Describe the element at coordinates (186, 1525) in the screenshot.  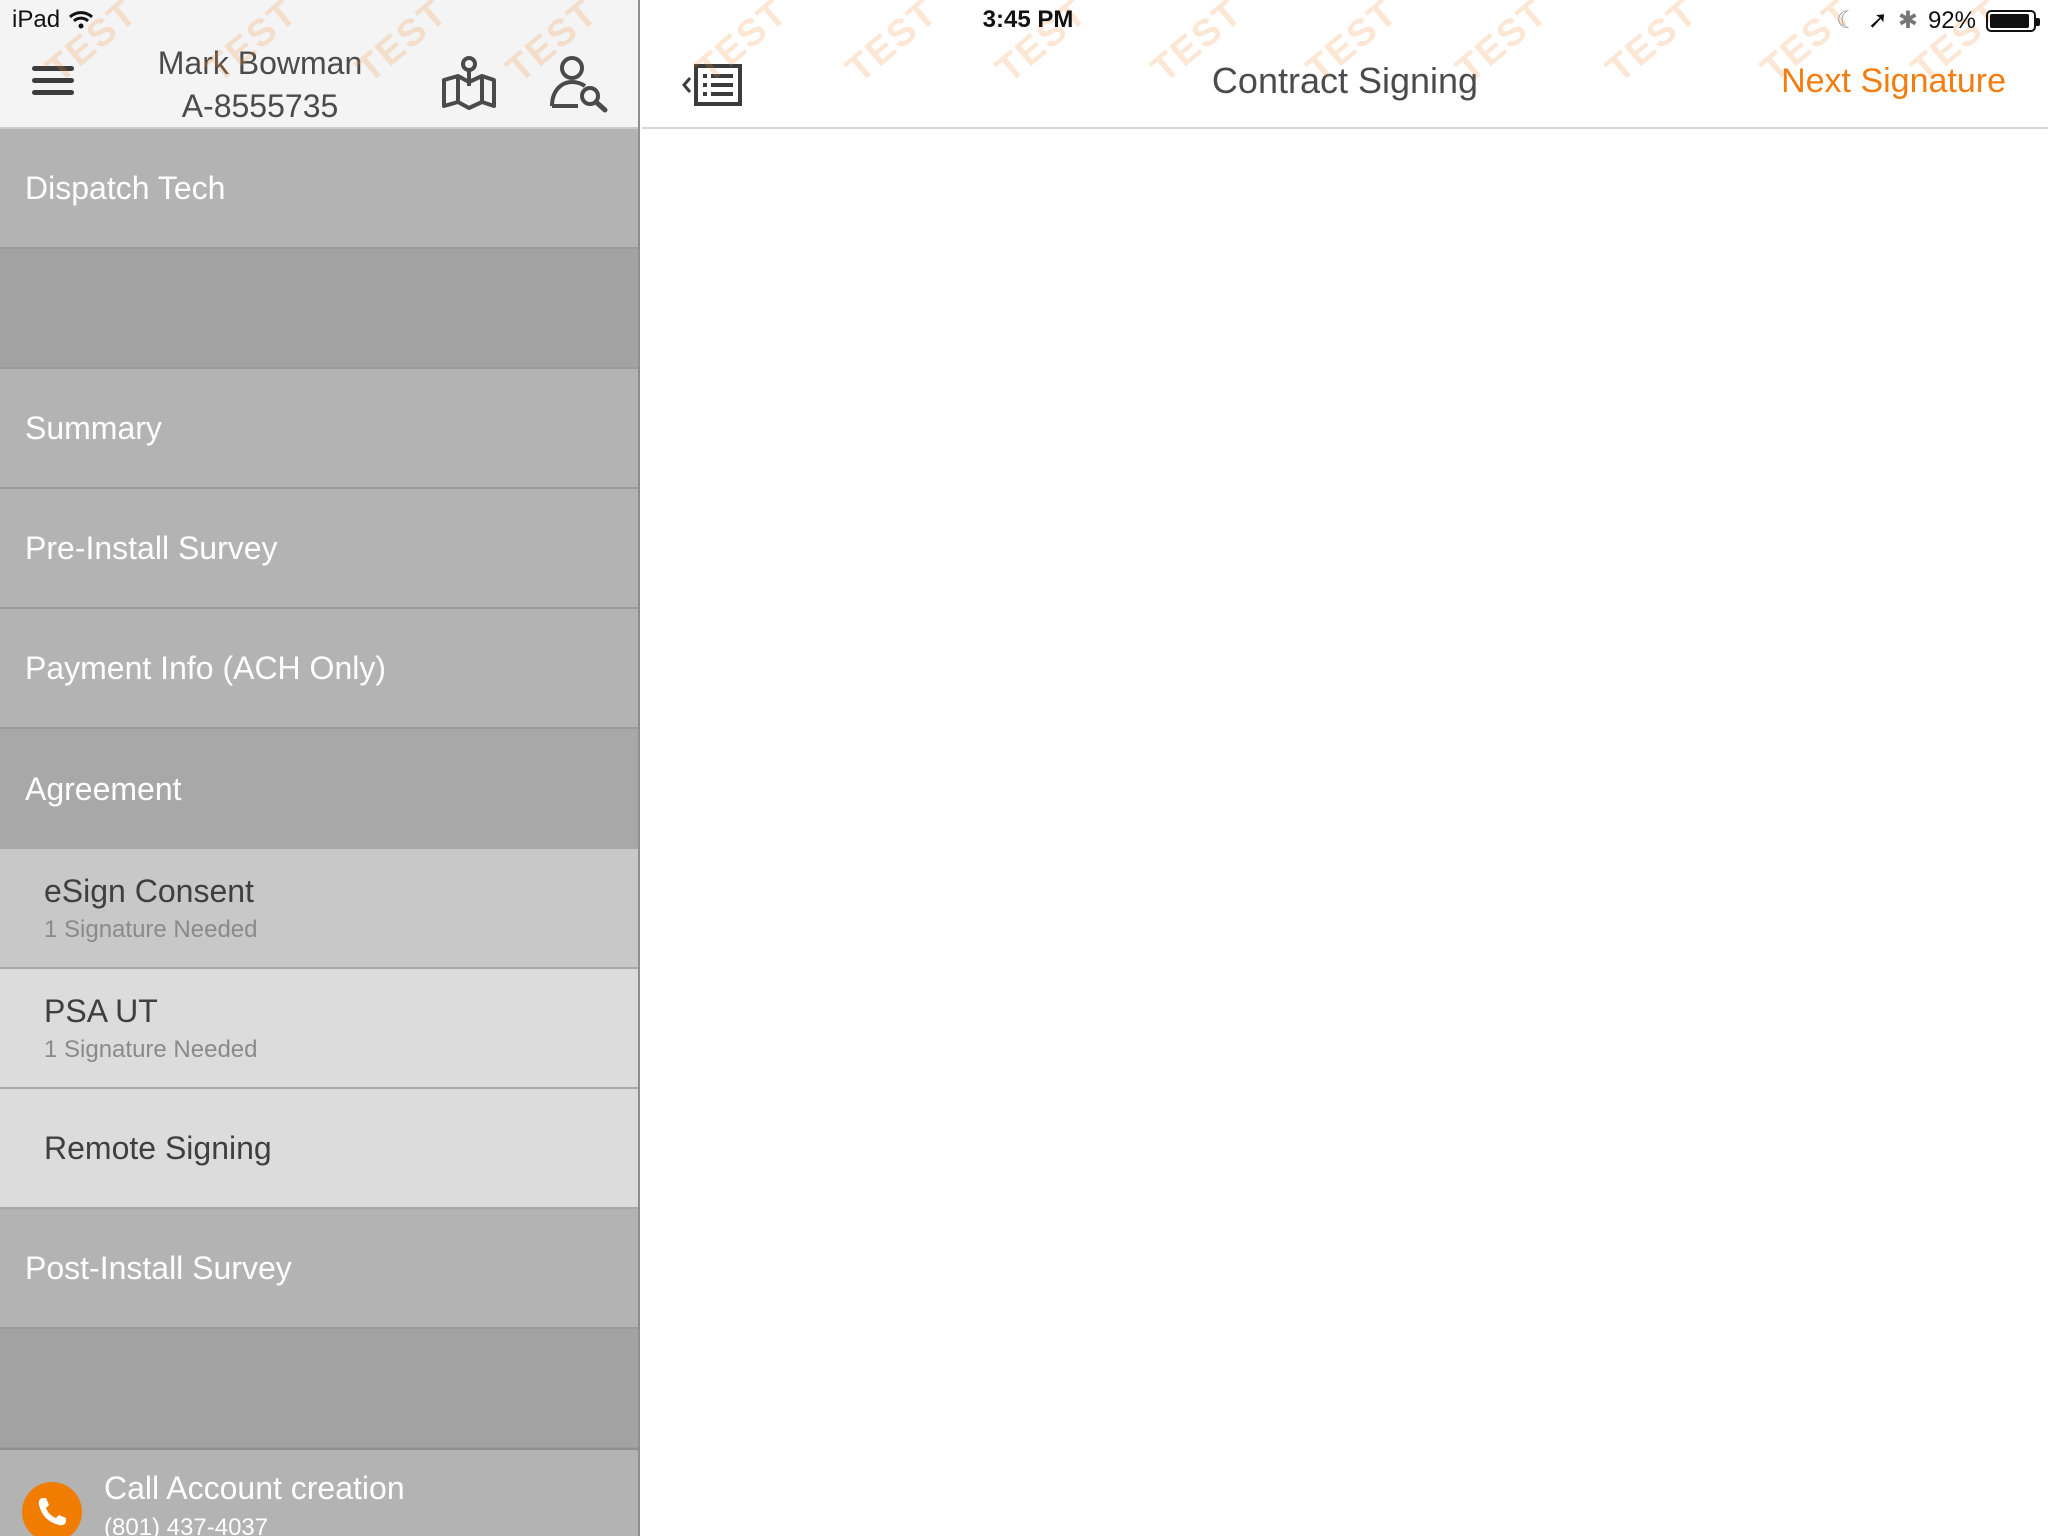
I see `call-number: (801) 437-4037` at that location.